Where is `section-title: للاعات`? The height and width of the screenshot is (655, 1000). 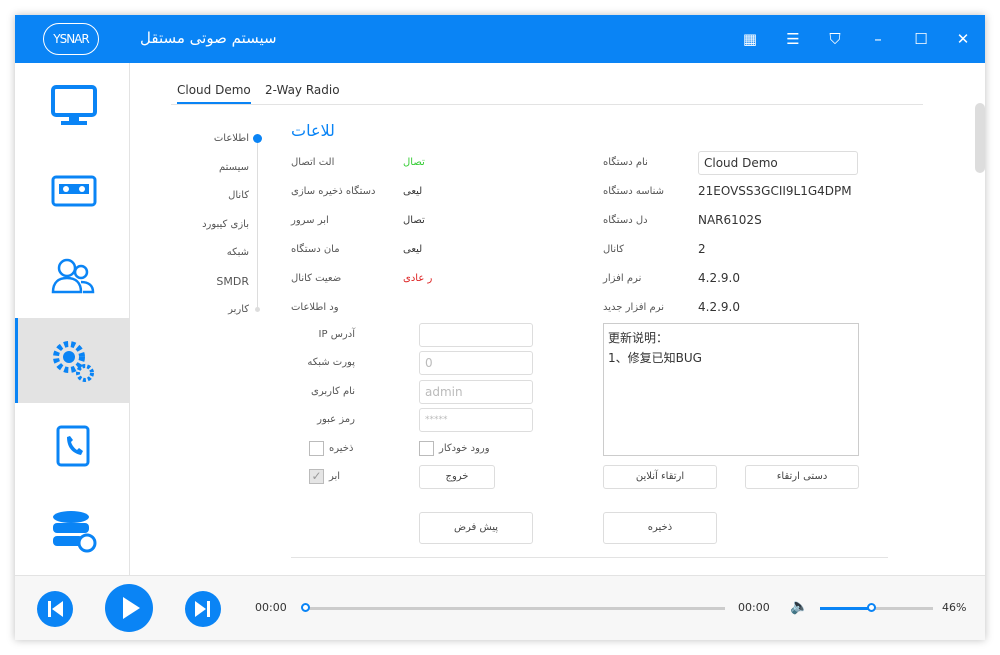 section-title: للاعات is located at coordinates (313, 130).